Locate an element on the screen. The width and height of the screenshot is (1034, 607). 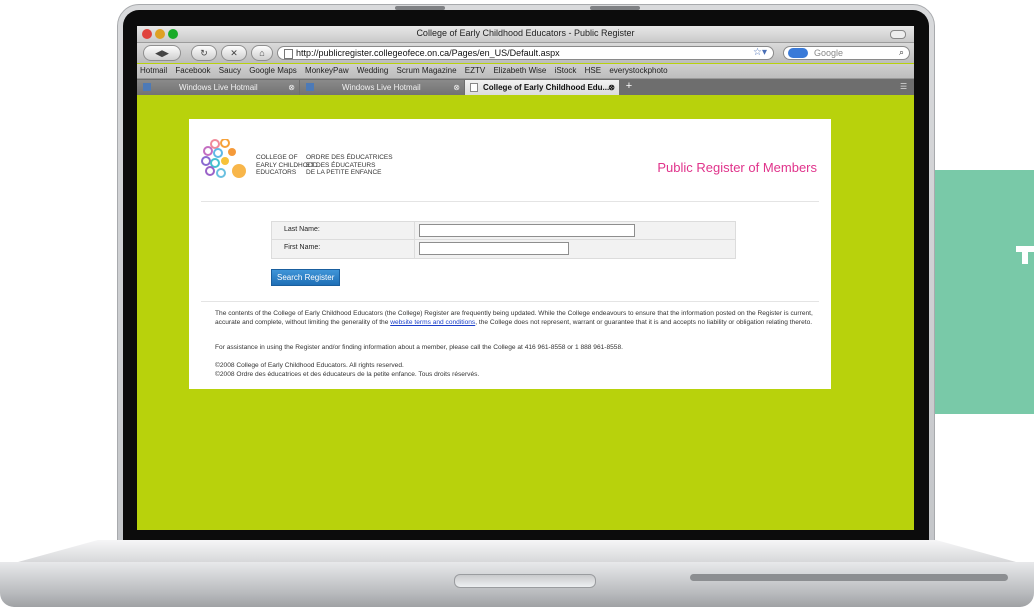
tab-college-register: College of Early Childhood Edu... ⊗ is located at coordinates (542, 87).